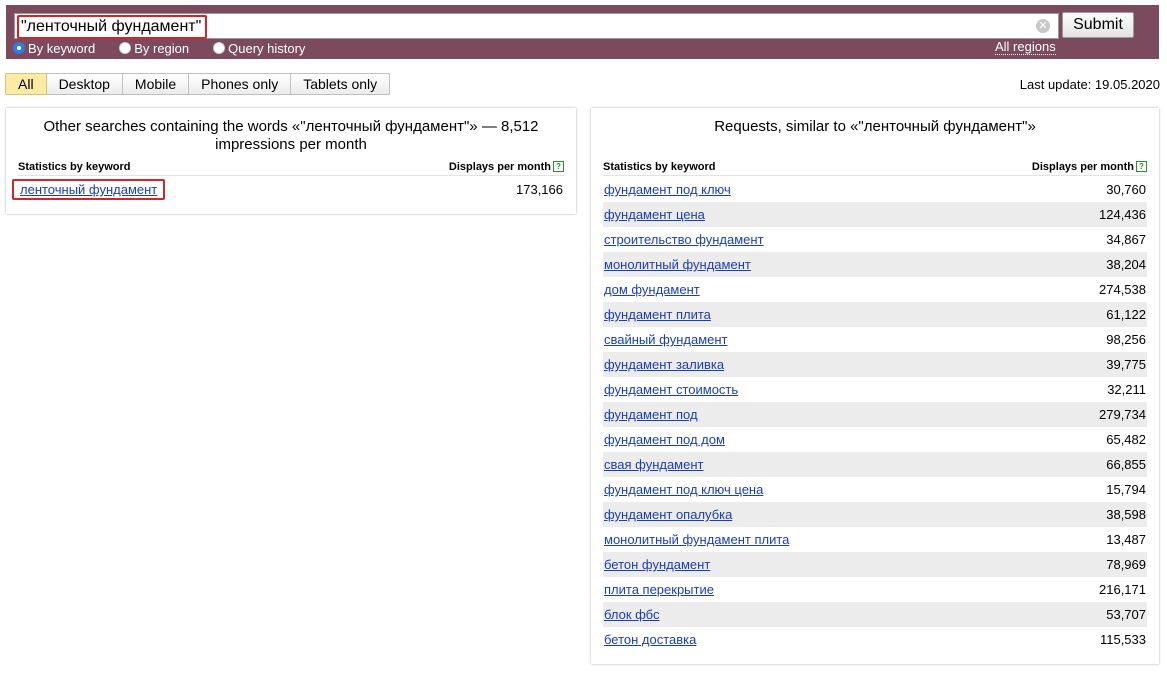  What do you see at coordinates (1122, 414) in the screenshot?
I see `displays-count: 279,734` at bounding box center [1122, 414].